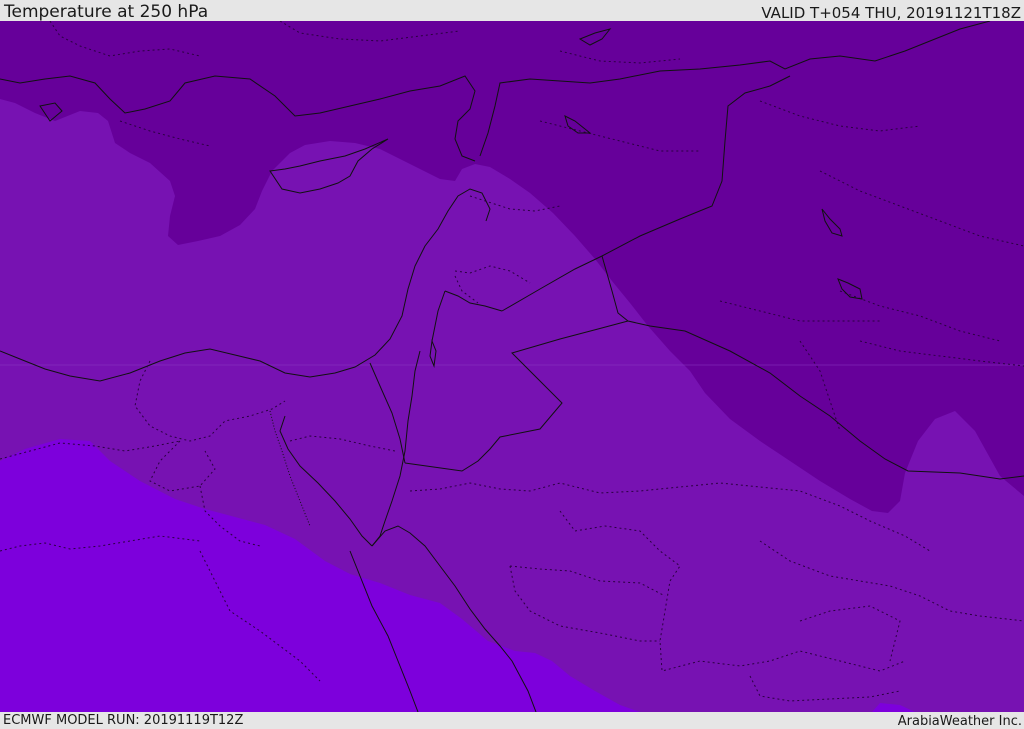  I want to click on map-title: Temperature at 250 hPa, so click(106, 12).